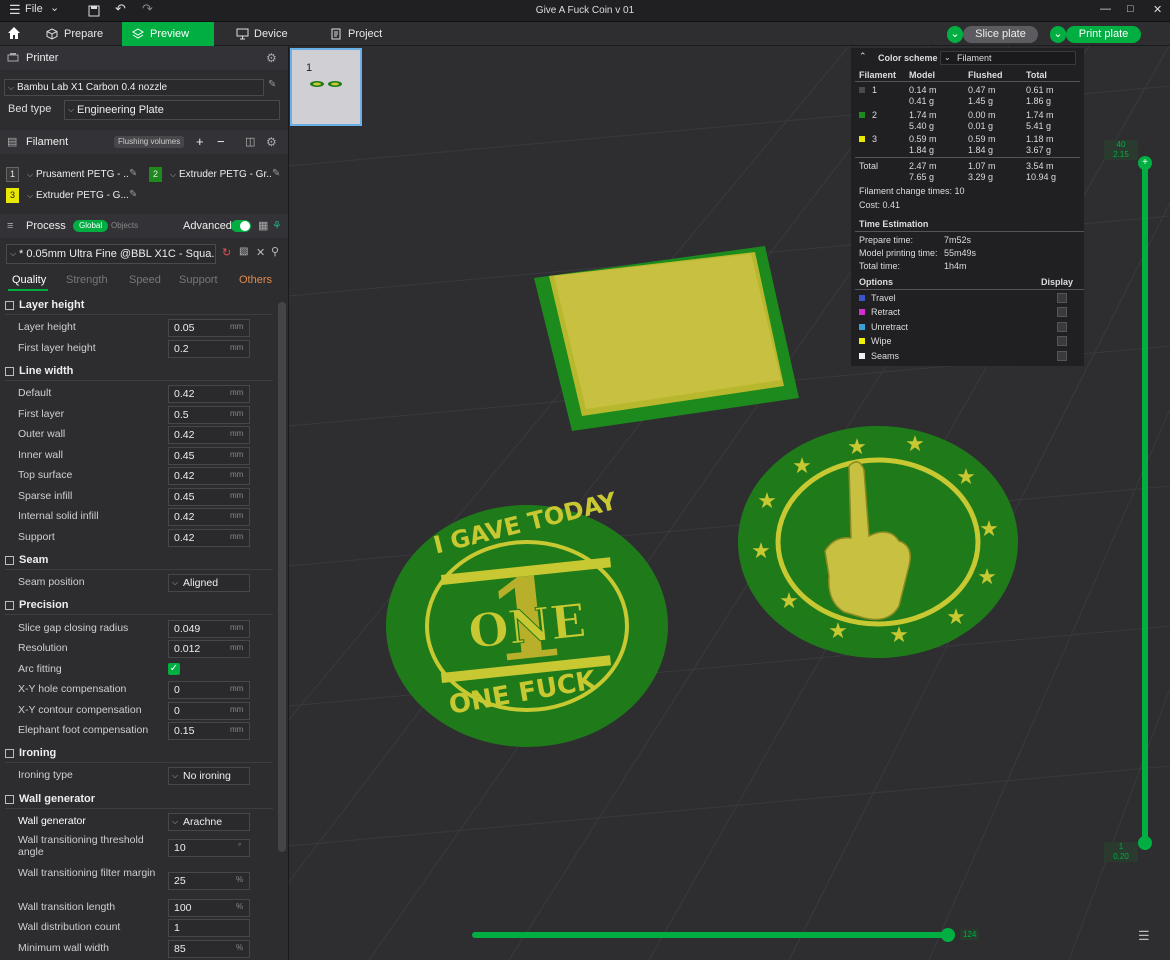  I want to click on right-coin-model: ★ ★ ★ ★ ★ ★ ★ ★ ★ ★ ★ ★, so click(878, 542).